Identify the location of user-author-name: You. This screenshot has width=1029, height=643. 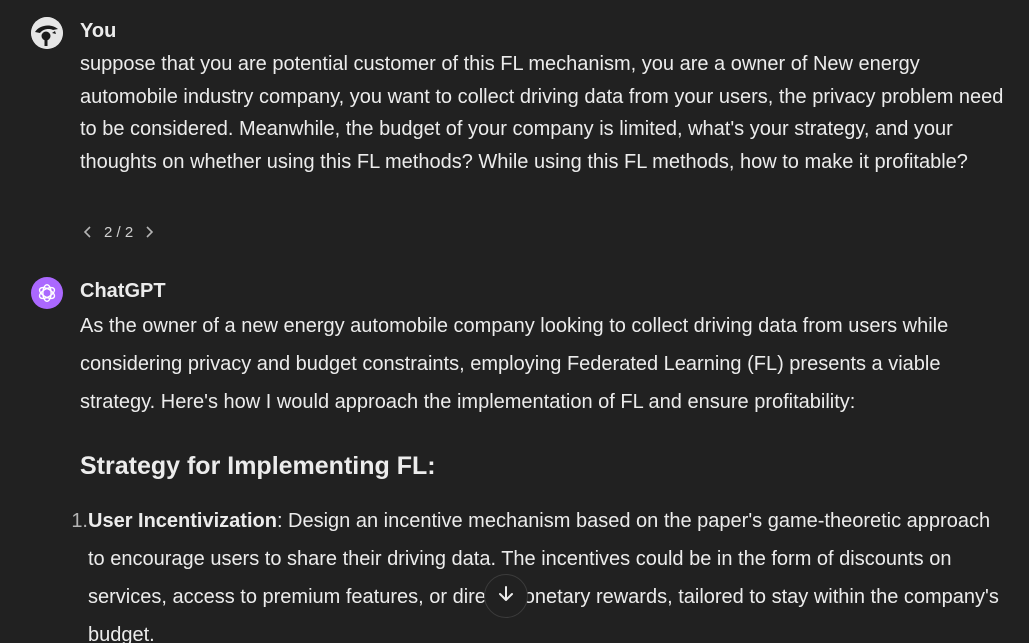
(98, 31).